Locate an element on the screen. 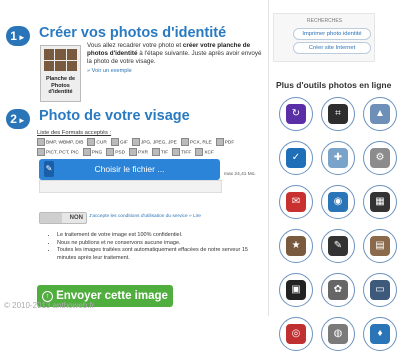  pyramid-icon: ▲ is located at coordinates (380, 114).